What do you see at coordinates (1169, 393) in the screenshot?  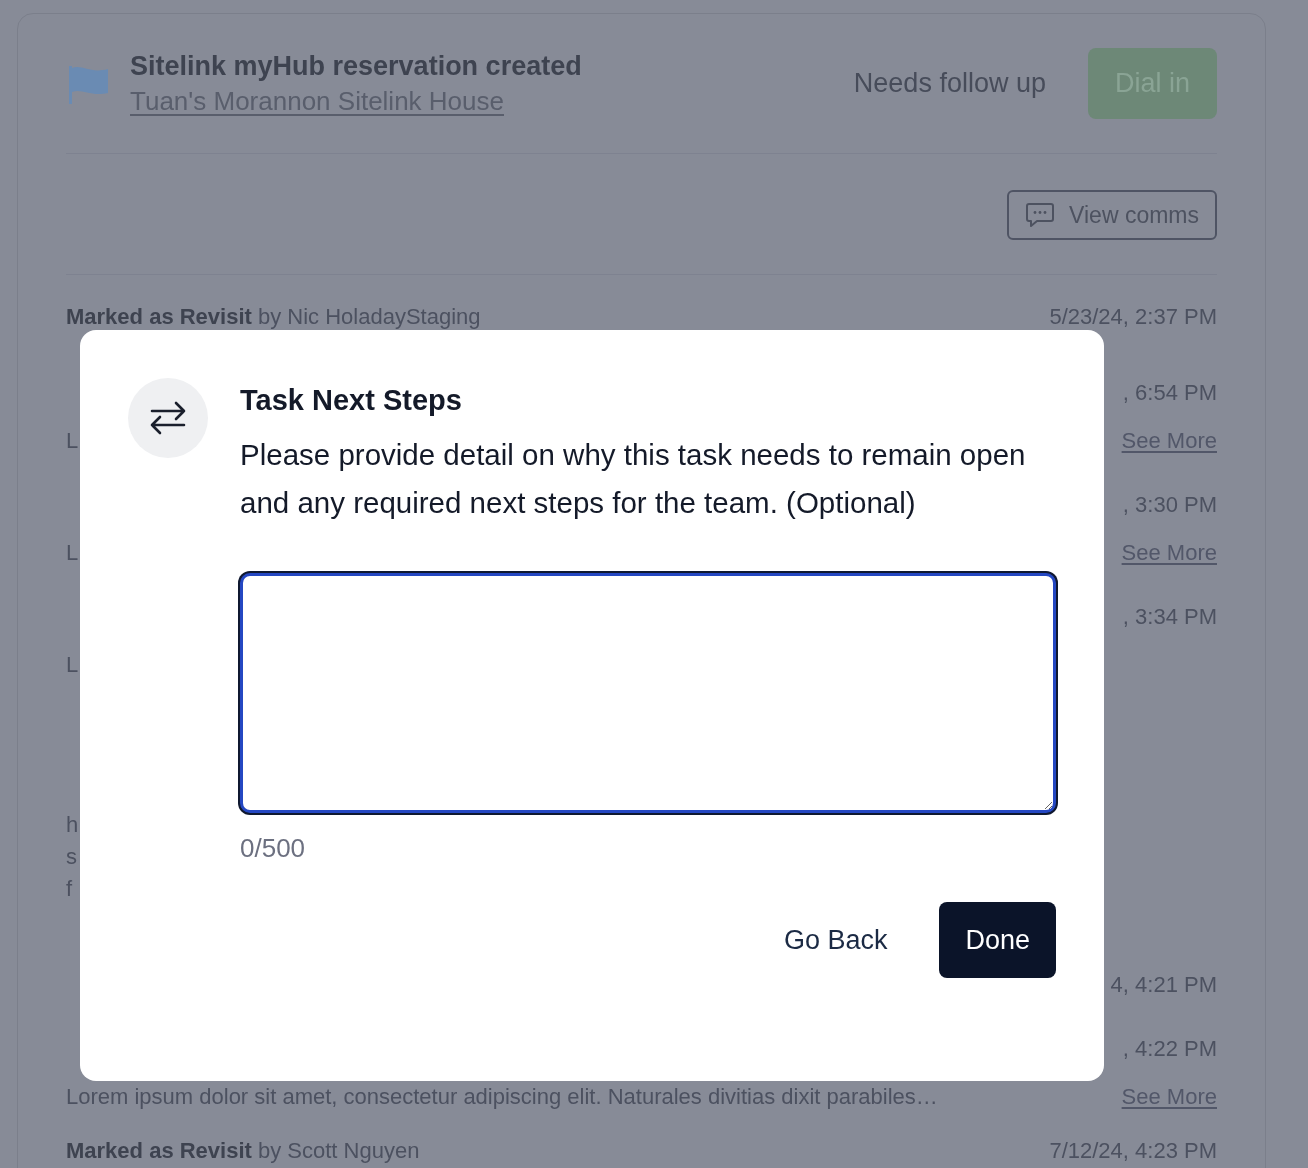 I see `activity-time: , 6:54 PM` at bounding box center [1169, 393].